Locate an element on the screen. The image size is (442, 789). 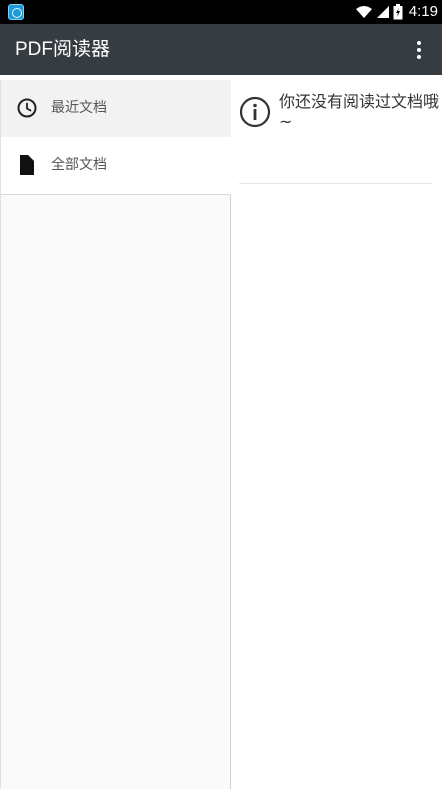
app-notification-icon is located at coordinates (16, 12).